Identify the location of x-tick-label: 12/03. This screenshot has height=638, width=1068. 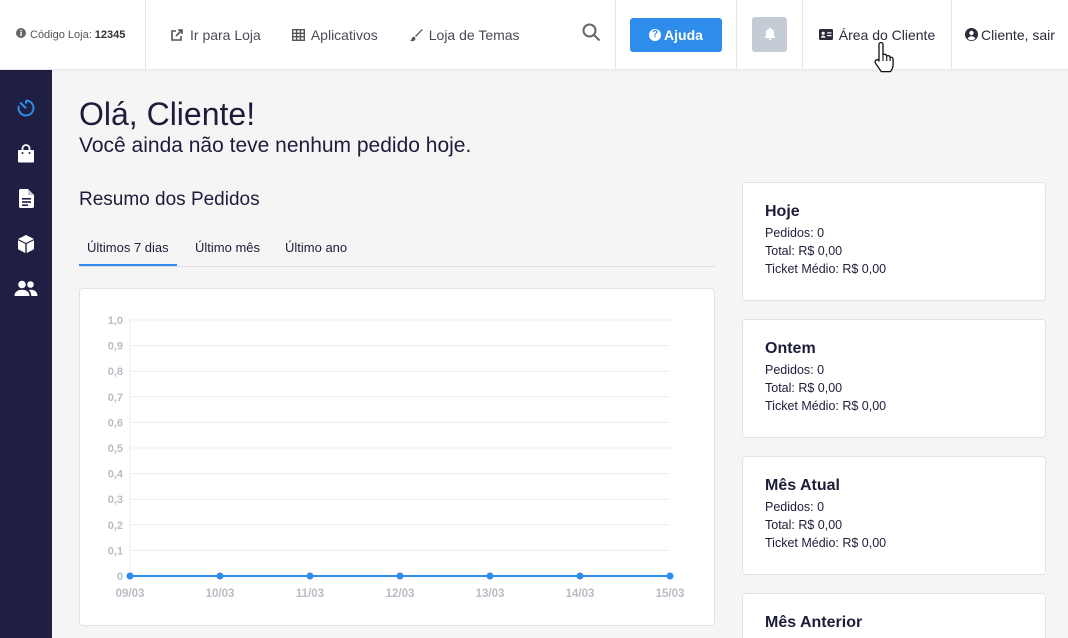
(400, 594).